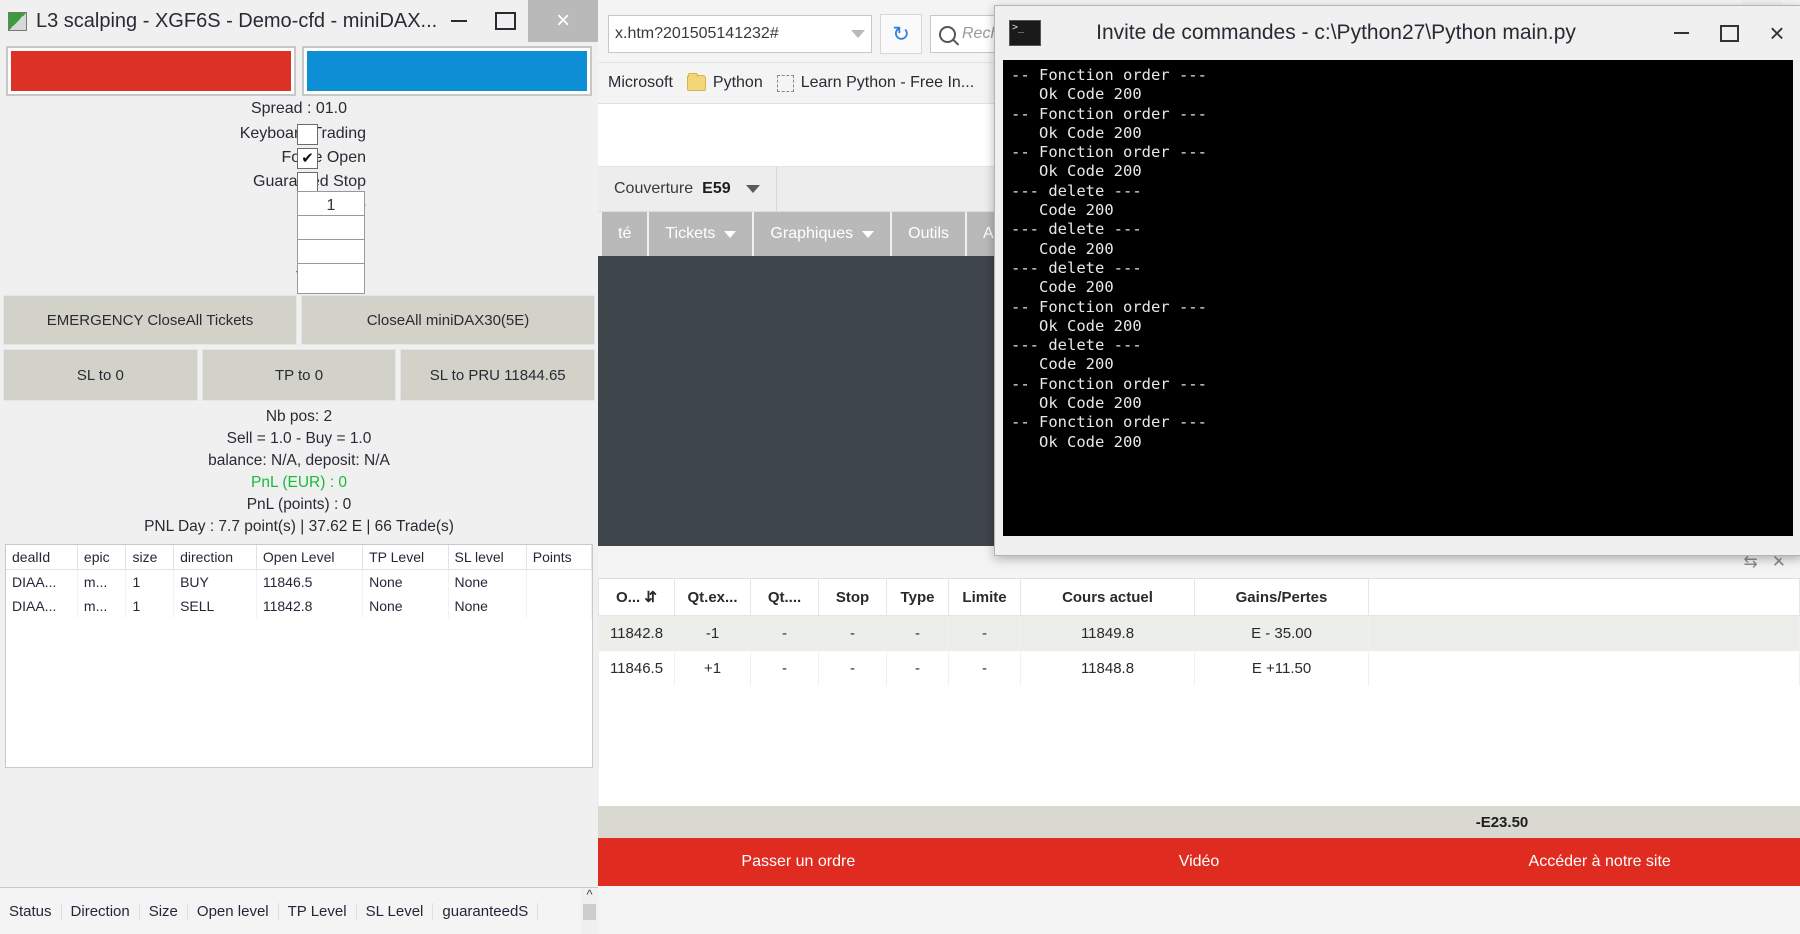 Image resolution: width=1800 pixels, height=934 pixels. Describe the element at coordinates (640, 83) in the screenshot. I see `bookmark-microsoft: Microsoft` at that location.